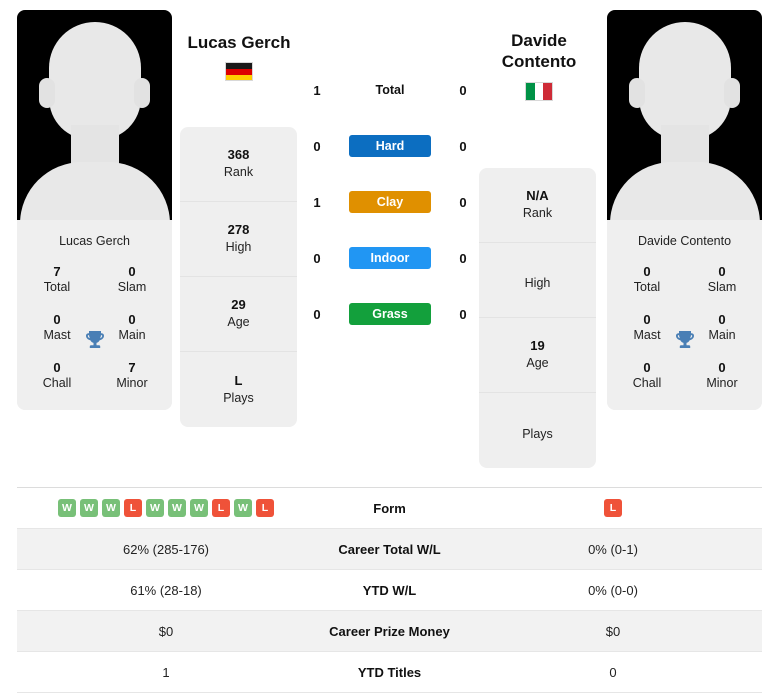 The width and height of the screenshot is (779, 699). What do you see at coordinates (238, 164) in the screenshot?
I see `left-rank-cell: 368 Rank` at bounding box center [238, 164].